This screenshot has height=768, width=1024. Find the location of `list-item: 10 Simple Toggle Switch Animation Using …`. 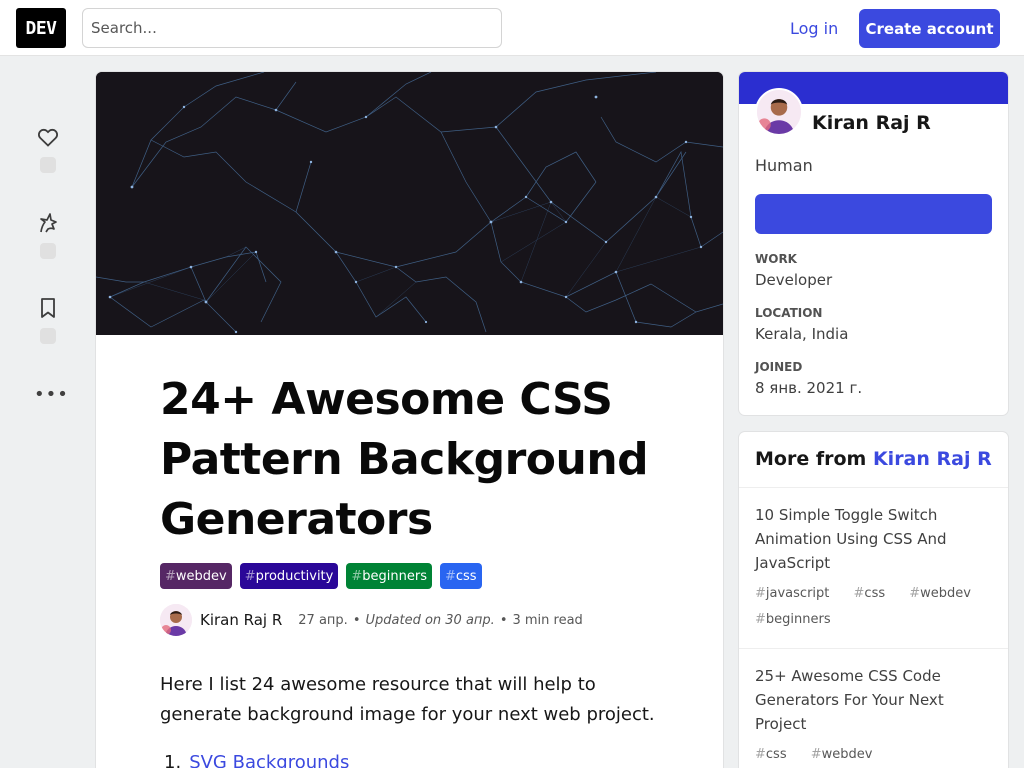

list-item: 10 Simple Toggle Switch Animation Using … is located at coordinates (873, 568).